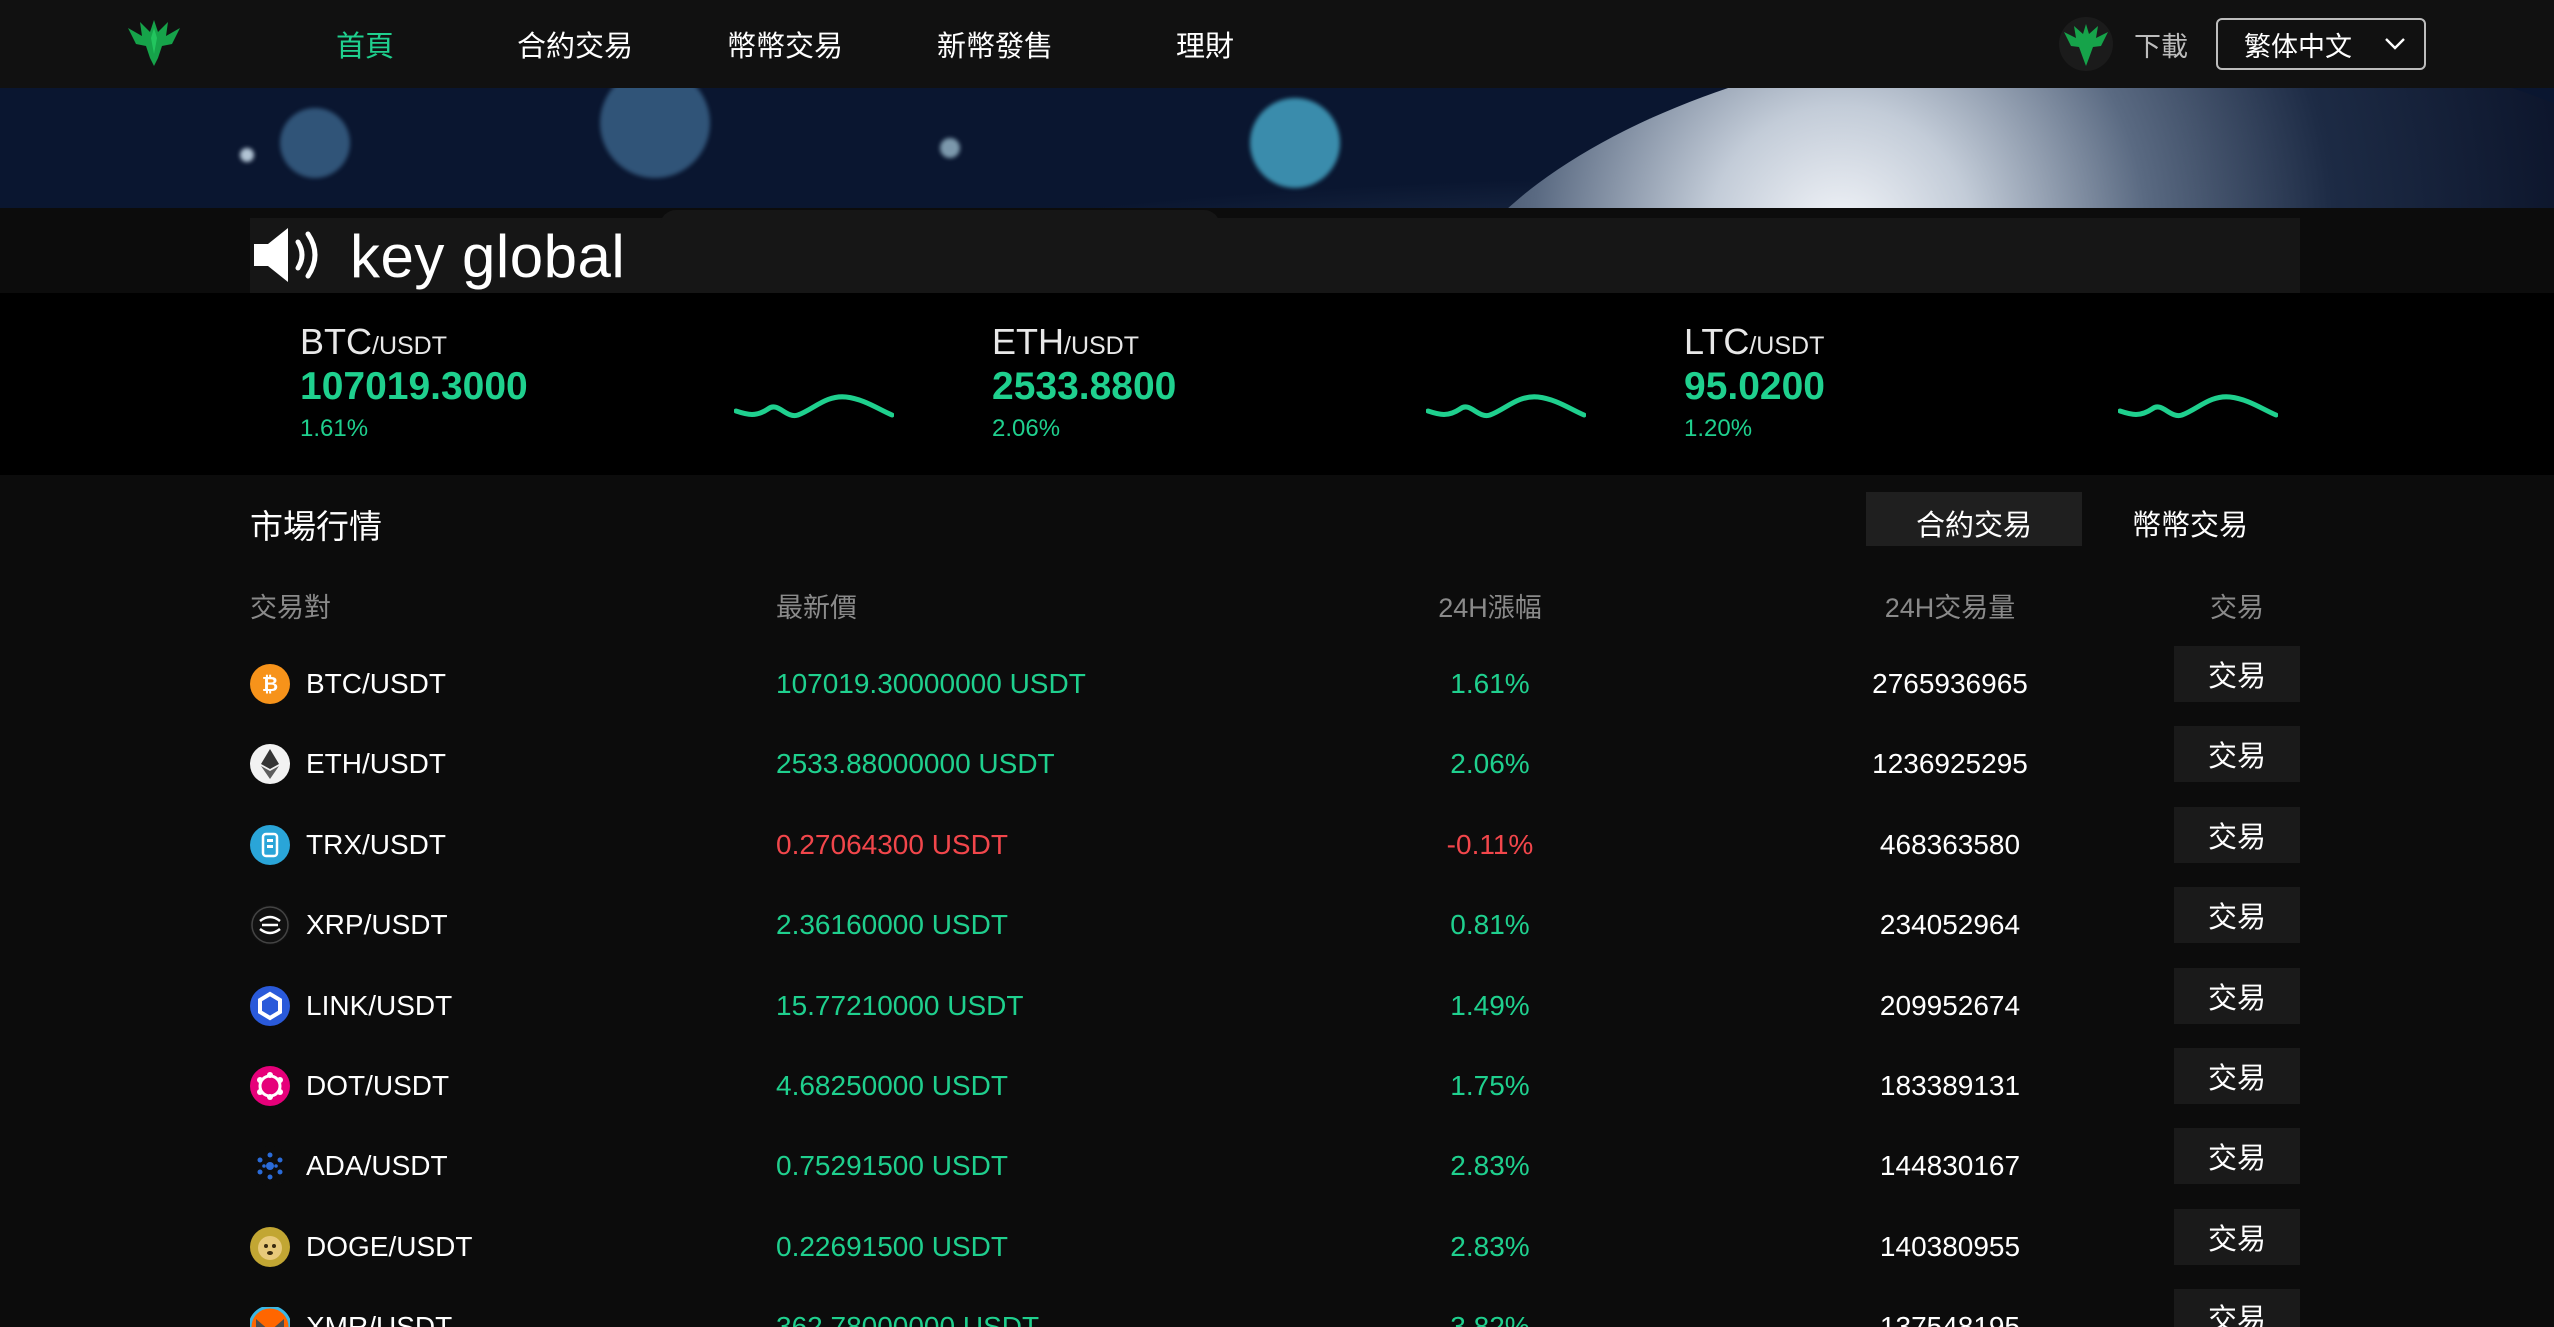  Describe the element at coordinates (334, 428) in the screenshot. I see `ticker-change: 1.61%` at that location.